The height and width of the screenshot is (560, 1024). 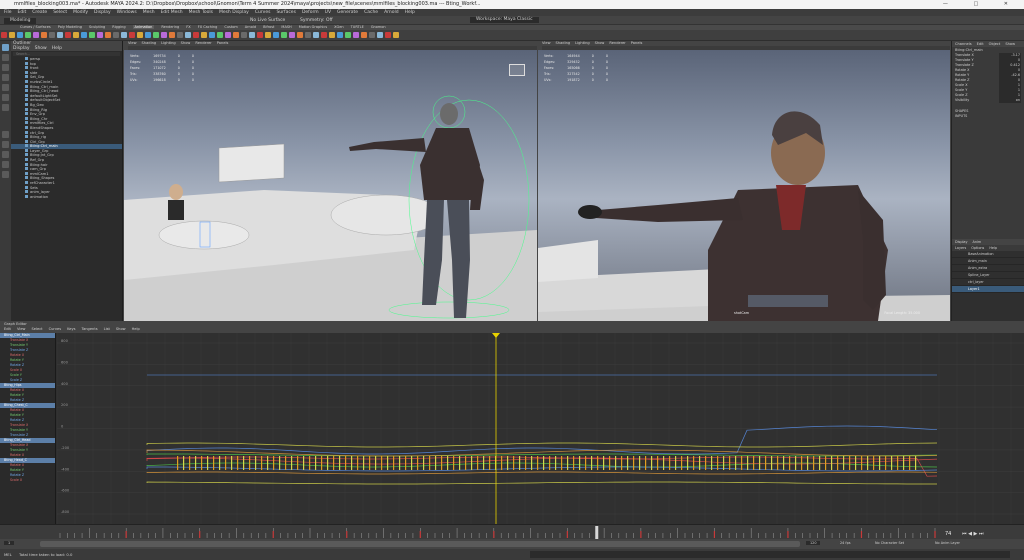 What do you see at coordinates (70, 27) in the screenshot?
I see `shelf-tab-poly-modeling: Poly Modeling` at bounding box center [70, 27].